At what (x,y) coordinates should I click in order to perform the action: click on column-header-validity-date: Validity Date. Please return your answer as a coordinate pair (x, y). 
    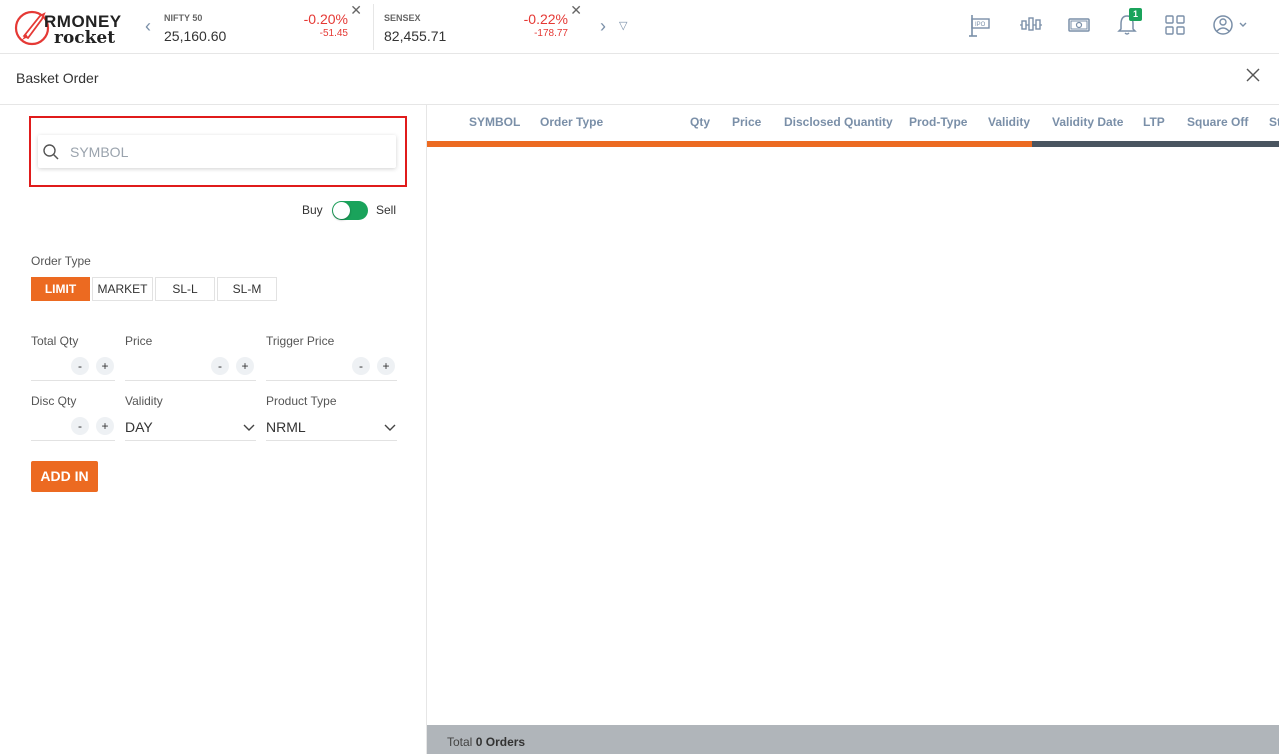
    Looking at the image, I should click on (1087, 122).